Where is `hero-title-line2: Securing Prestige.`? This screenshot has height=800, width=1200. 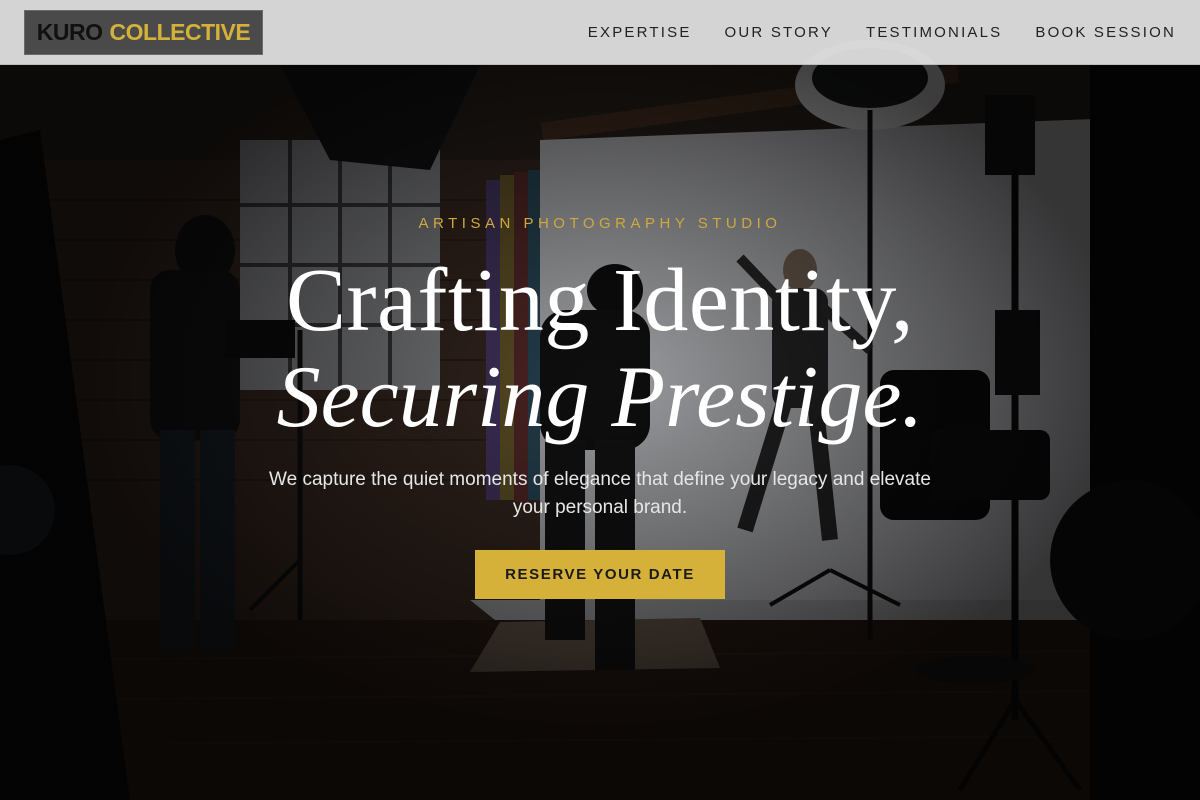
hero-title-line2: Securing Prestige. is located at coordinates (600, 397).